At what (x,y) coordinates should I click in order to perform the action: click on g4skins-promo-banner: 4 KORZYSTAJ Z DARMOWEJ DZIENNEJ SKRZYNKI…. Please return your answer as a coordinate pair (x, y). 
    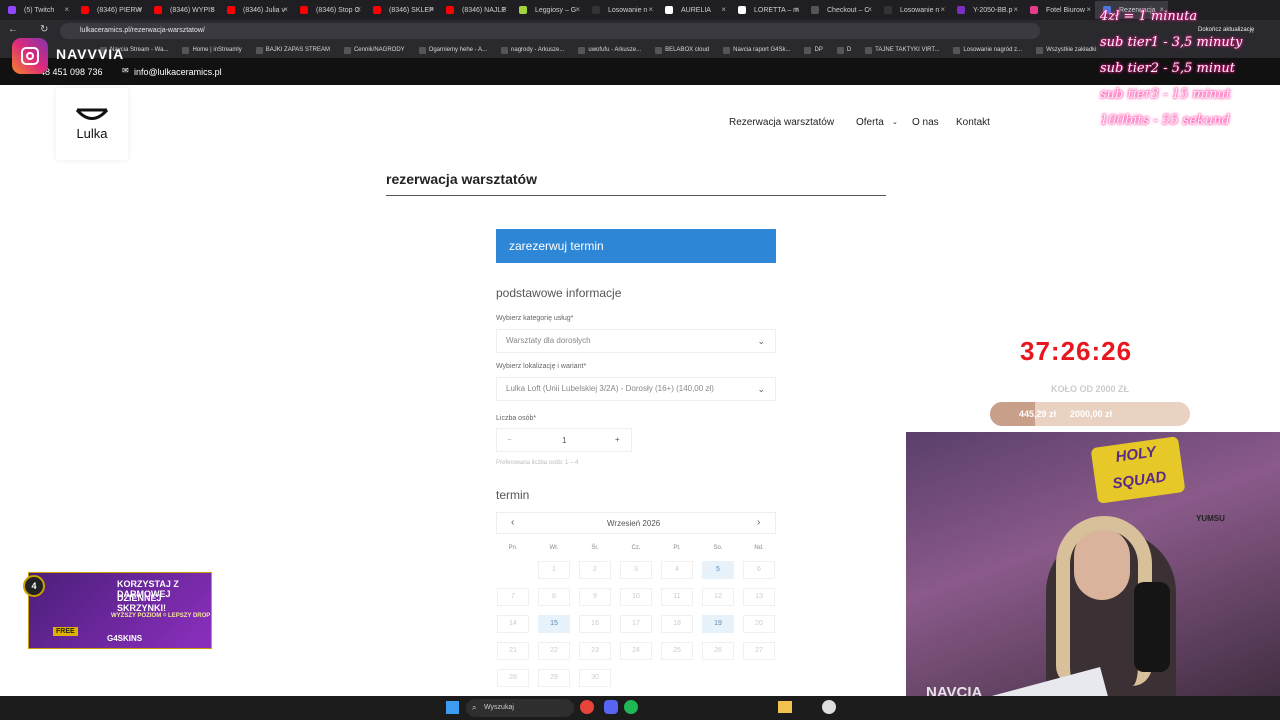
    Looking at the image, I should click on (117, 610).